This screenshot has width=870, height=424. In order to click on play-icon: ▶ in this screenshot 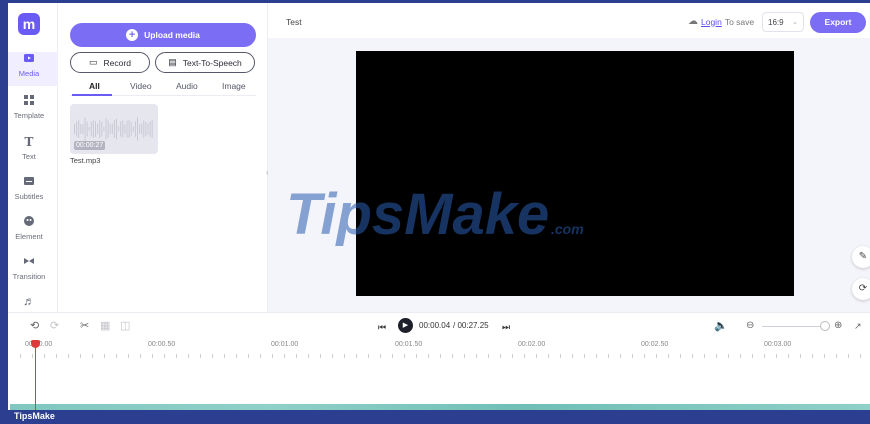, I will do `click(405, 325)`.